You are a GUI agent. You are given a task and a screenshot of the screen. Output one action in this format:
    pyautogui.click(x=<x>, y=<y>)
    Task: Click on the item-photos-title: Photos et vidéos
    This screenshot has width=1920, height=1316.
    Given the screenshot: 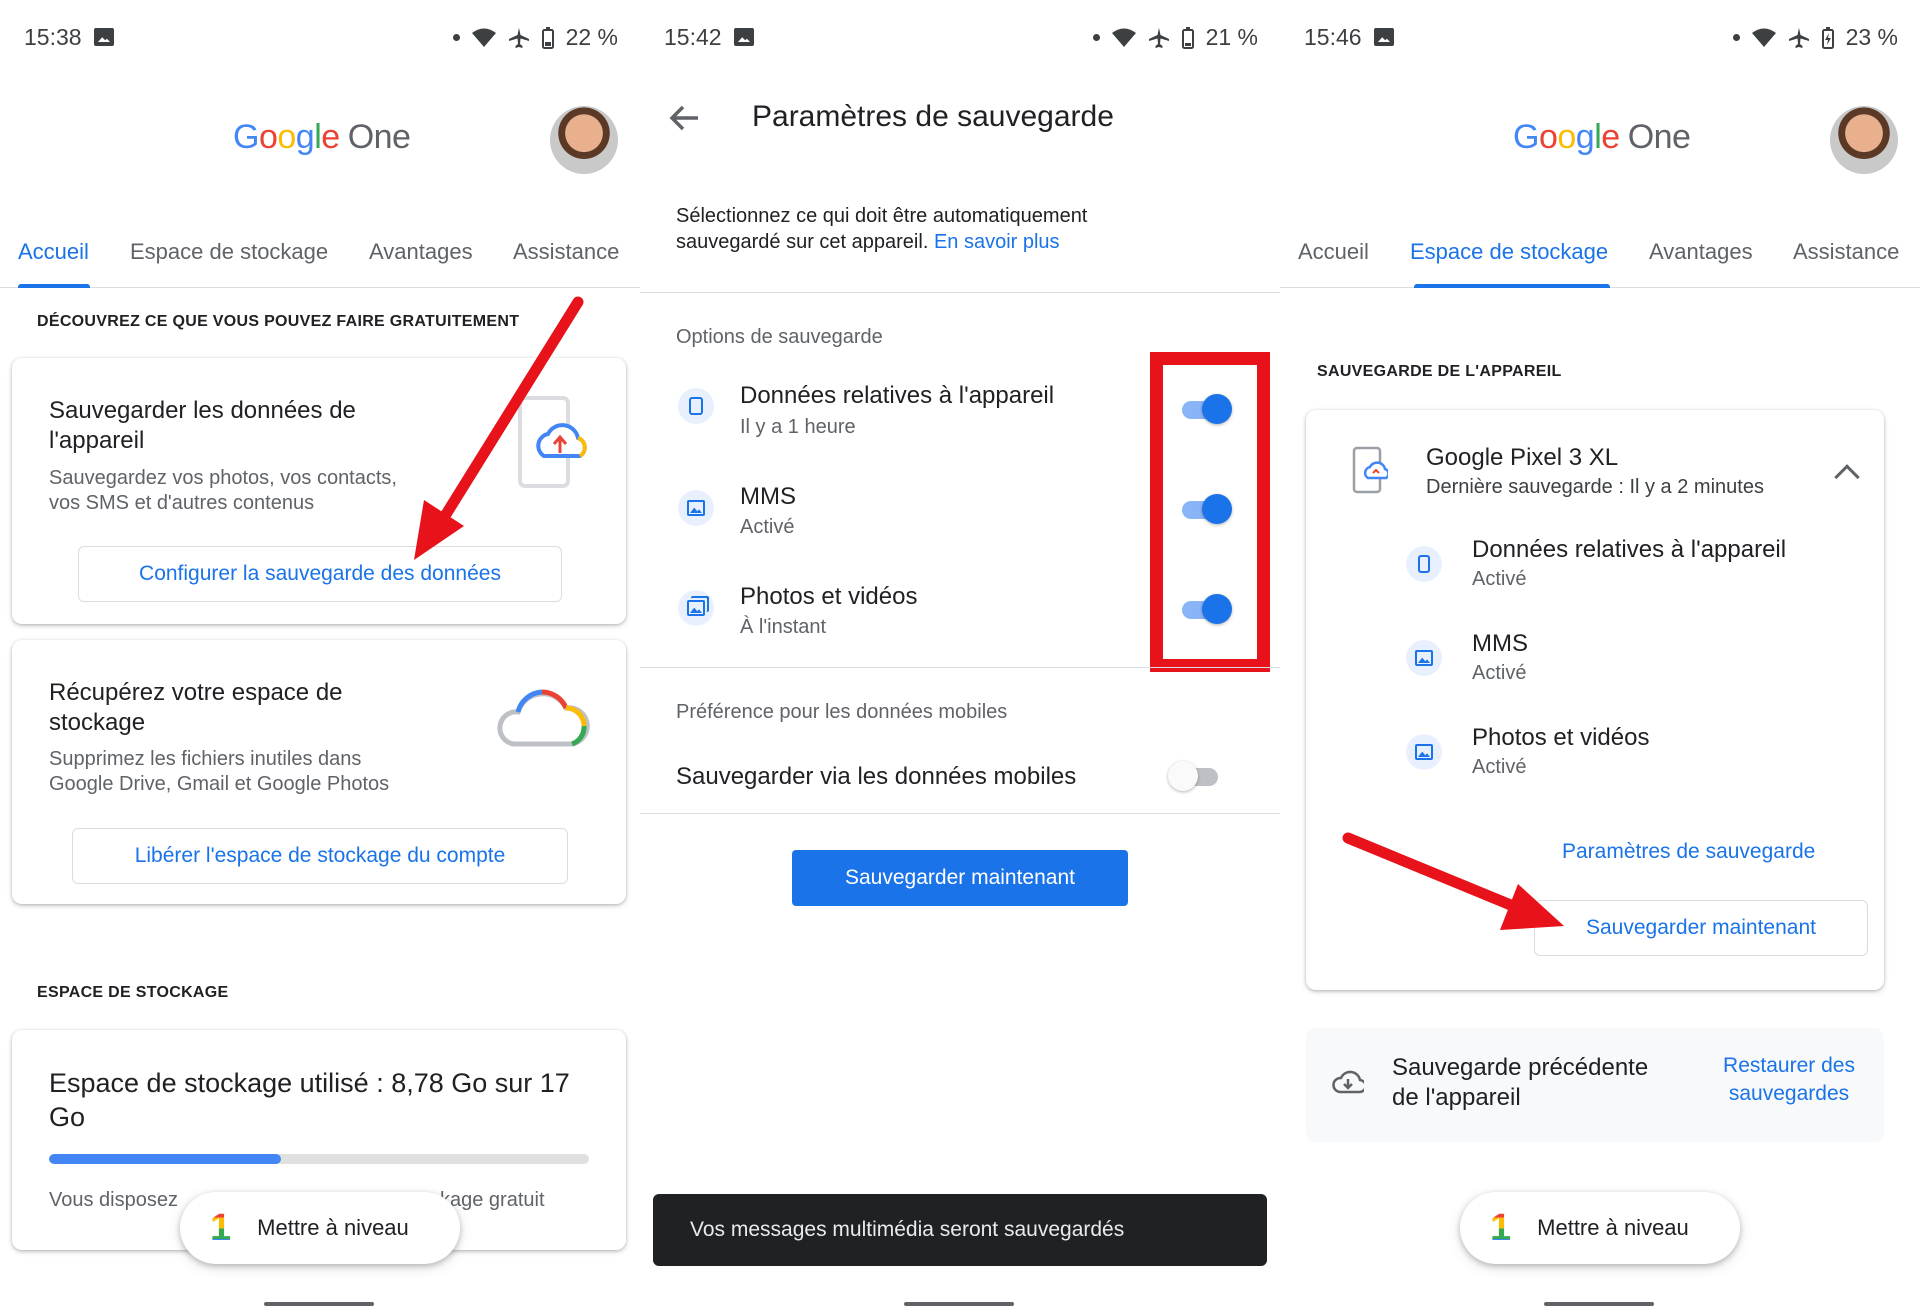 What is the action you would take?
    pyautogui.click(x=1561, y=737)
    